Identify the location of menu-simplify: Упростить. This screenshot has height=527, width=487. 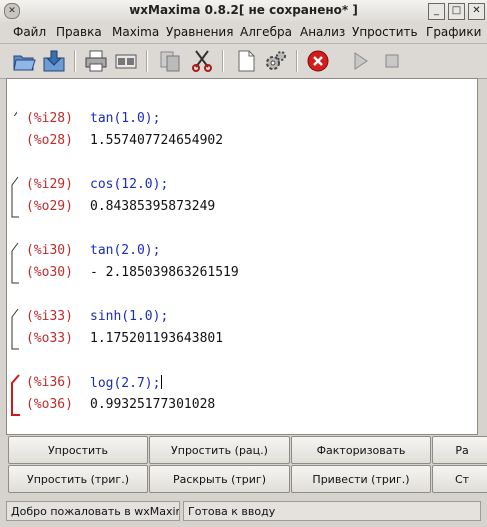
(385, 32).